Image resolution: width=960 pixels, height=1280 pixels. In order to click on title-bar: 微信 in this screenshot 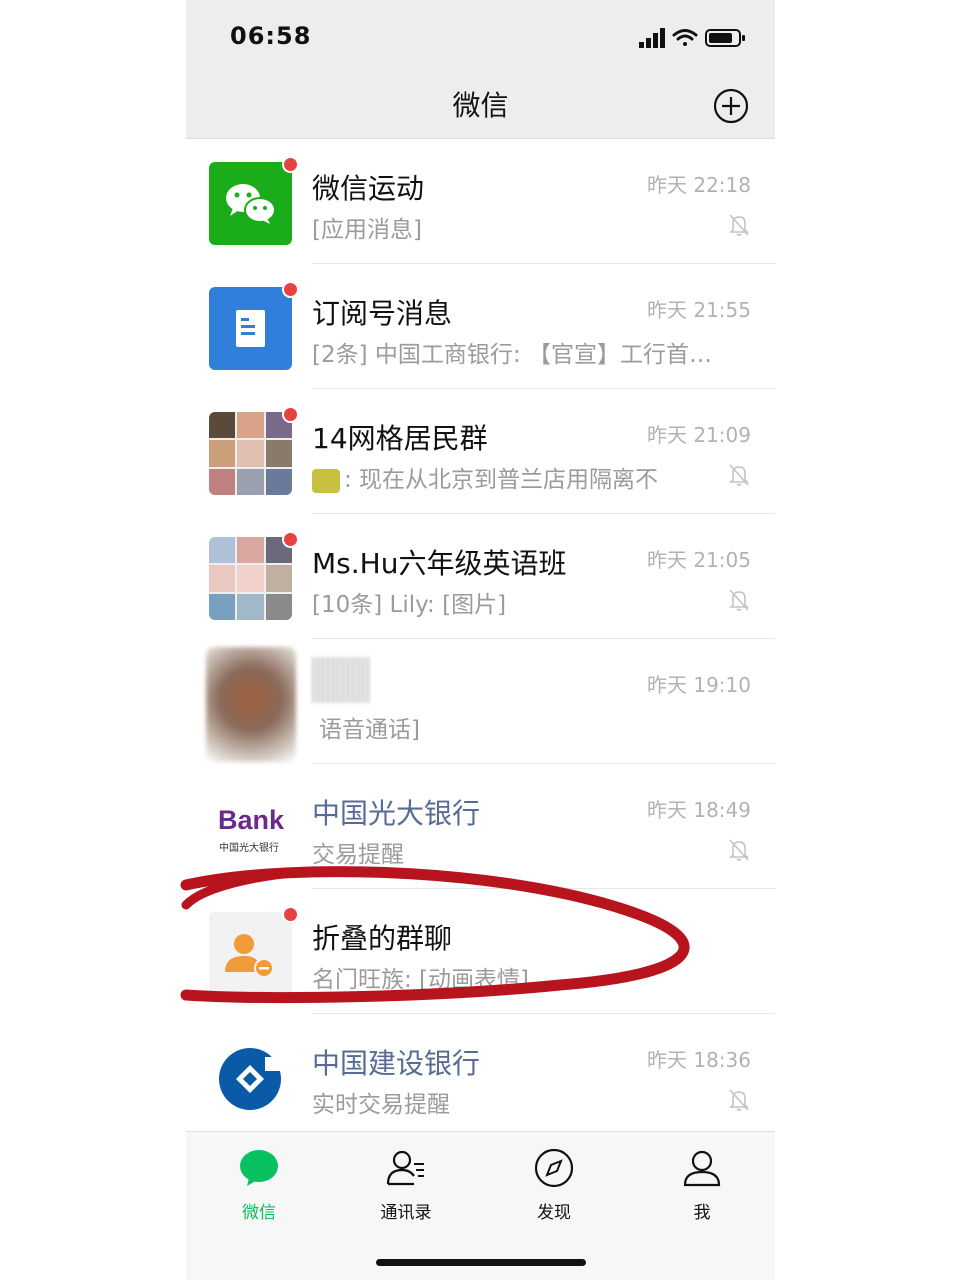, I will do `click(480, 102)`.